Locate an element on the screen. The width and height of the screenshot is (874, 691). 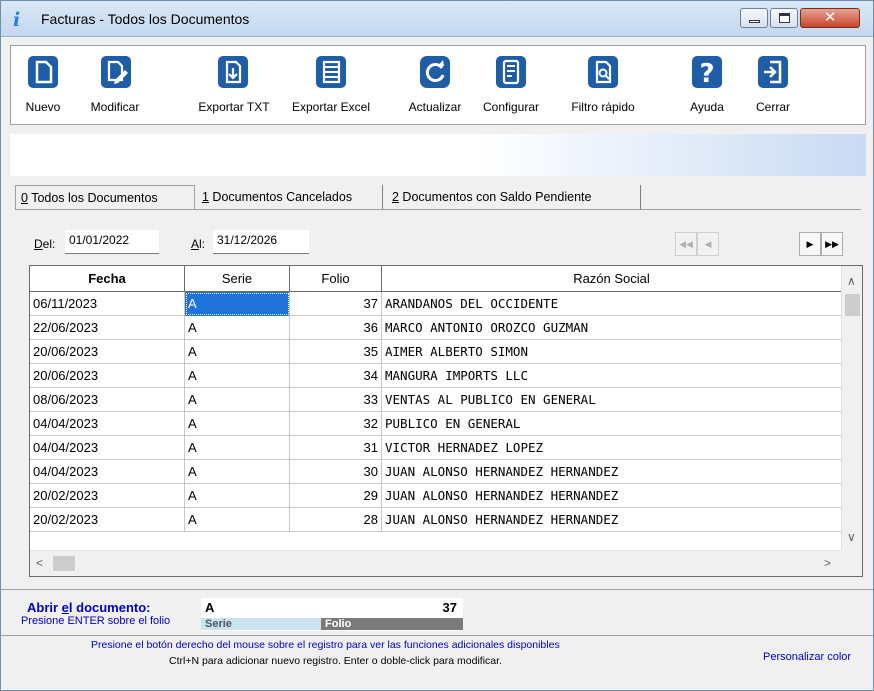
tab-panel-border is located at coordinates (438, 209).